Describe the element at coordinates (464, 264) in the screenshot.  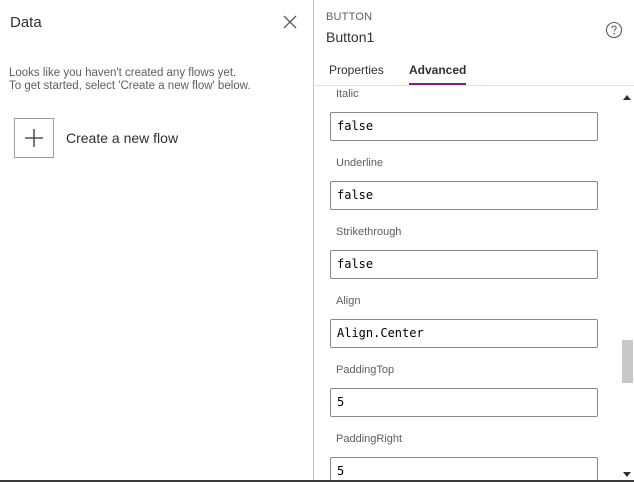
I see `property-input-strikethrough: false` at that location.